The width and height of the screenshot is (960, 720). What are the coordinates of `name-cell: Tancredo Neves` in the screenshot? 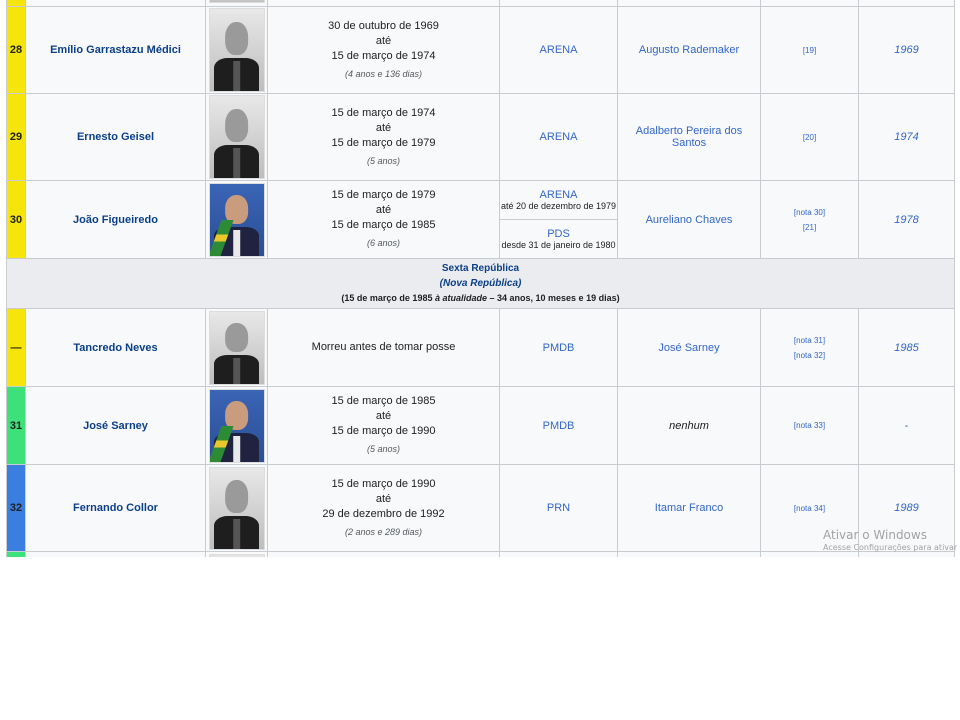 It's located at (115, 347).